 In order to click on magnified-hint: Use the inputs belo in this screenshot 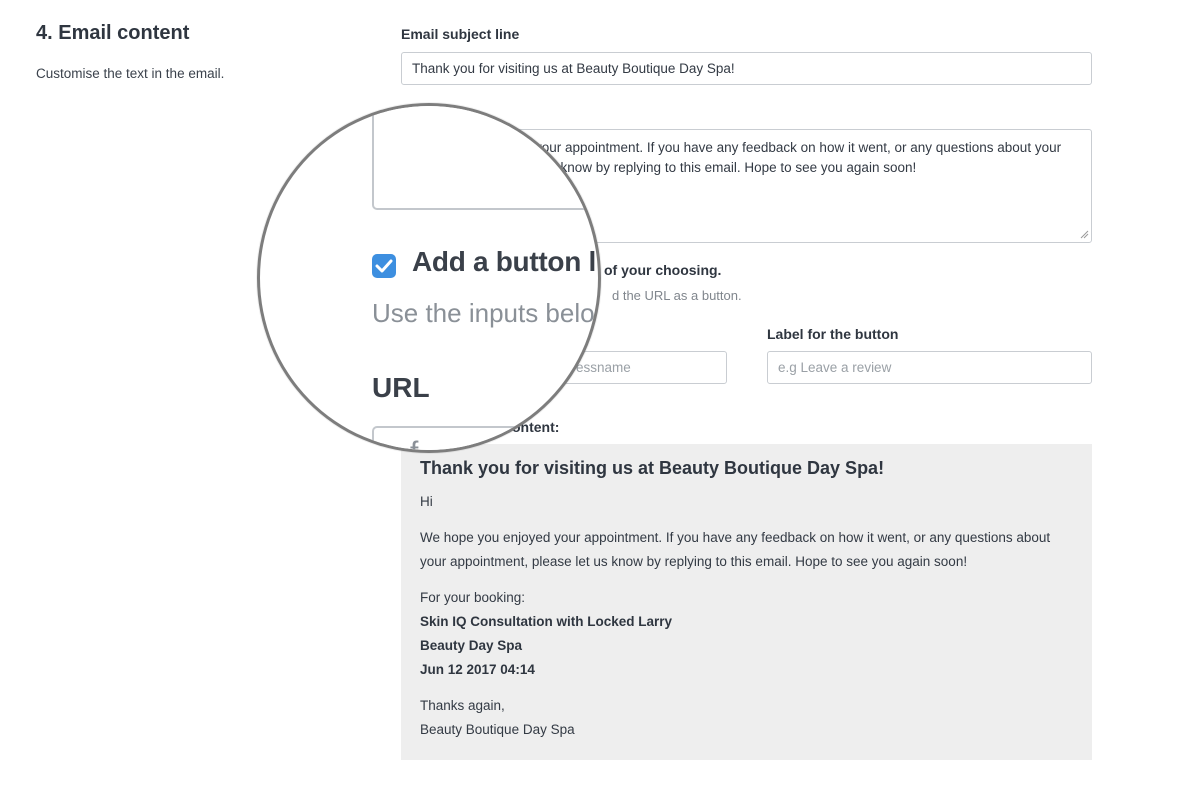, I will do `click(483, 313)`.